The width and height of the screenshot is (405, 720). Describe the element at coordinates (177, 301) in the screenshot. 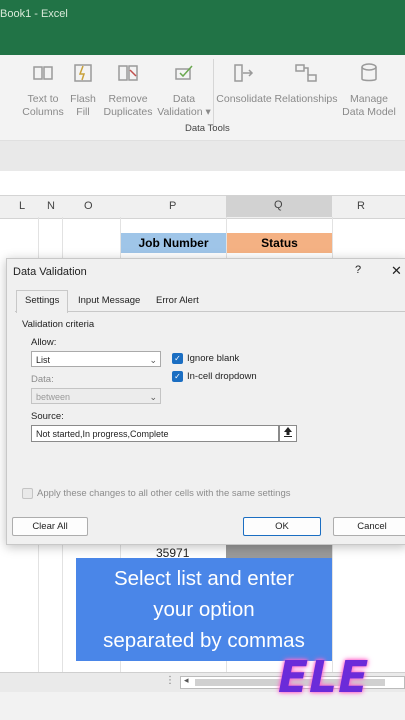

I see `tab-error-alert: Error Alert` at that location.